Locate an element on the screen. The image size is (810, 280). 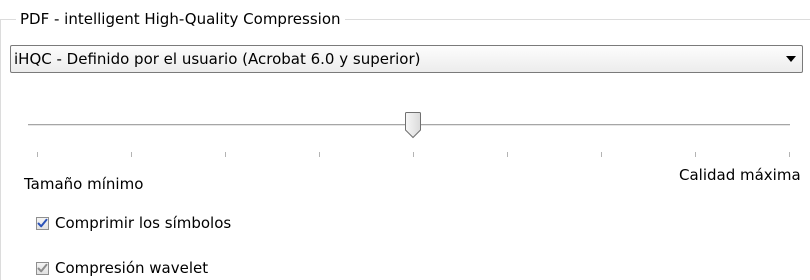
slider-min-label: Tamaño mínimo is located at coordinates (84, 184).